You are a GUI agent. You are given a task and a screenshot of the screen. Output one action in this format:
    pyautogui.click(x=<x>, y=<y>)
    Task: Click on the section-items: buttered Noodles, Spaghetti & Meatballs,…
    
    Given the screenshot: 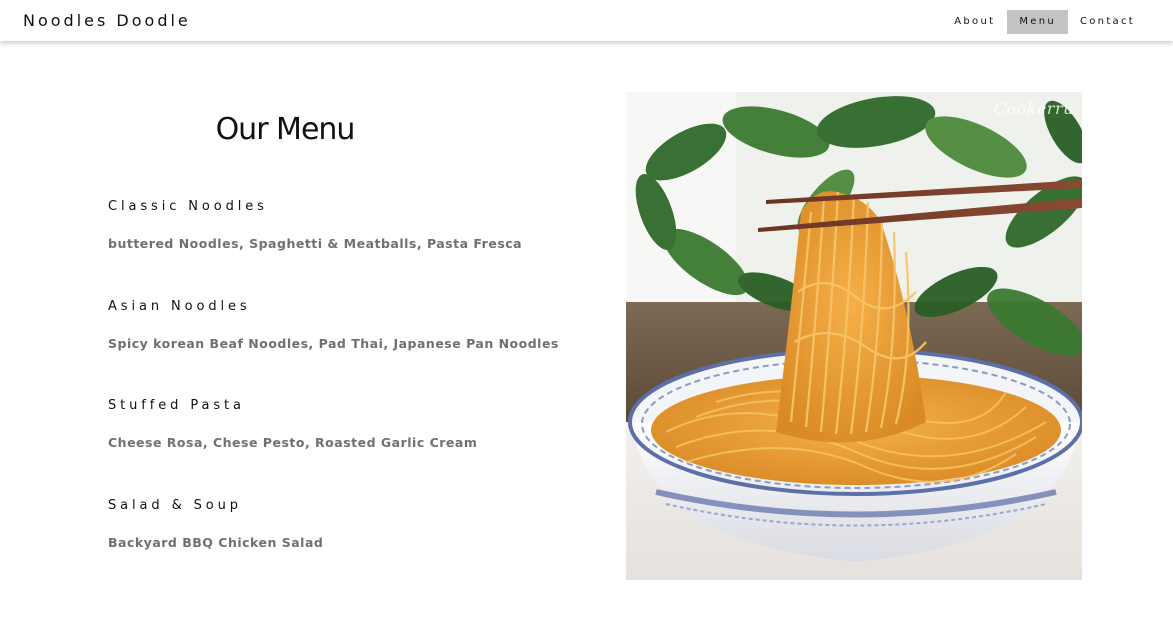 What is the action you would take?
    pyautogui.click(x=315, y=243)
    